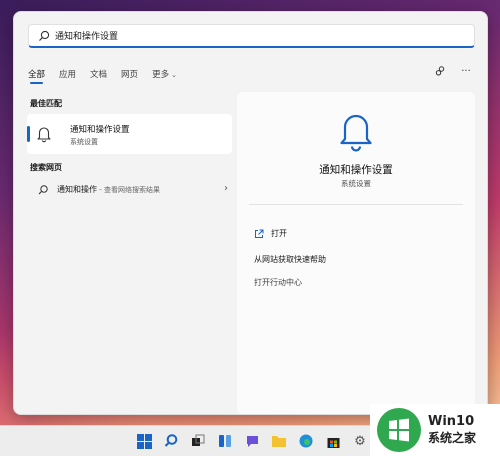 Image resolution: width=500 pixels, height=456 pixels. Describe the element at coordinates (36, 76) in the screenshot. I see `tab-all: 全部` at that location.